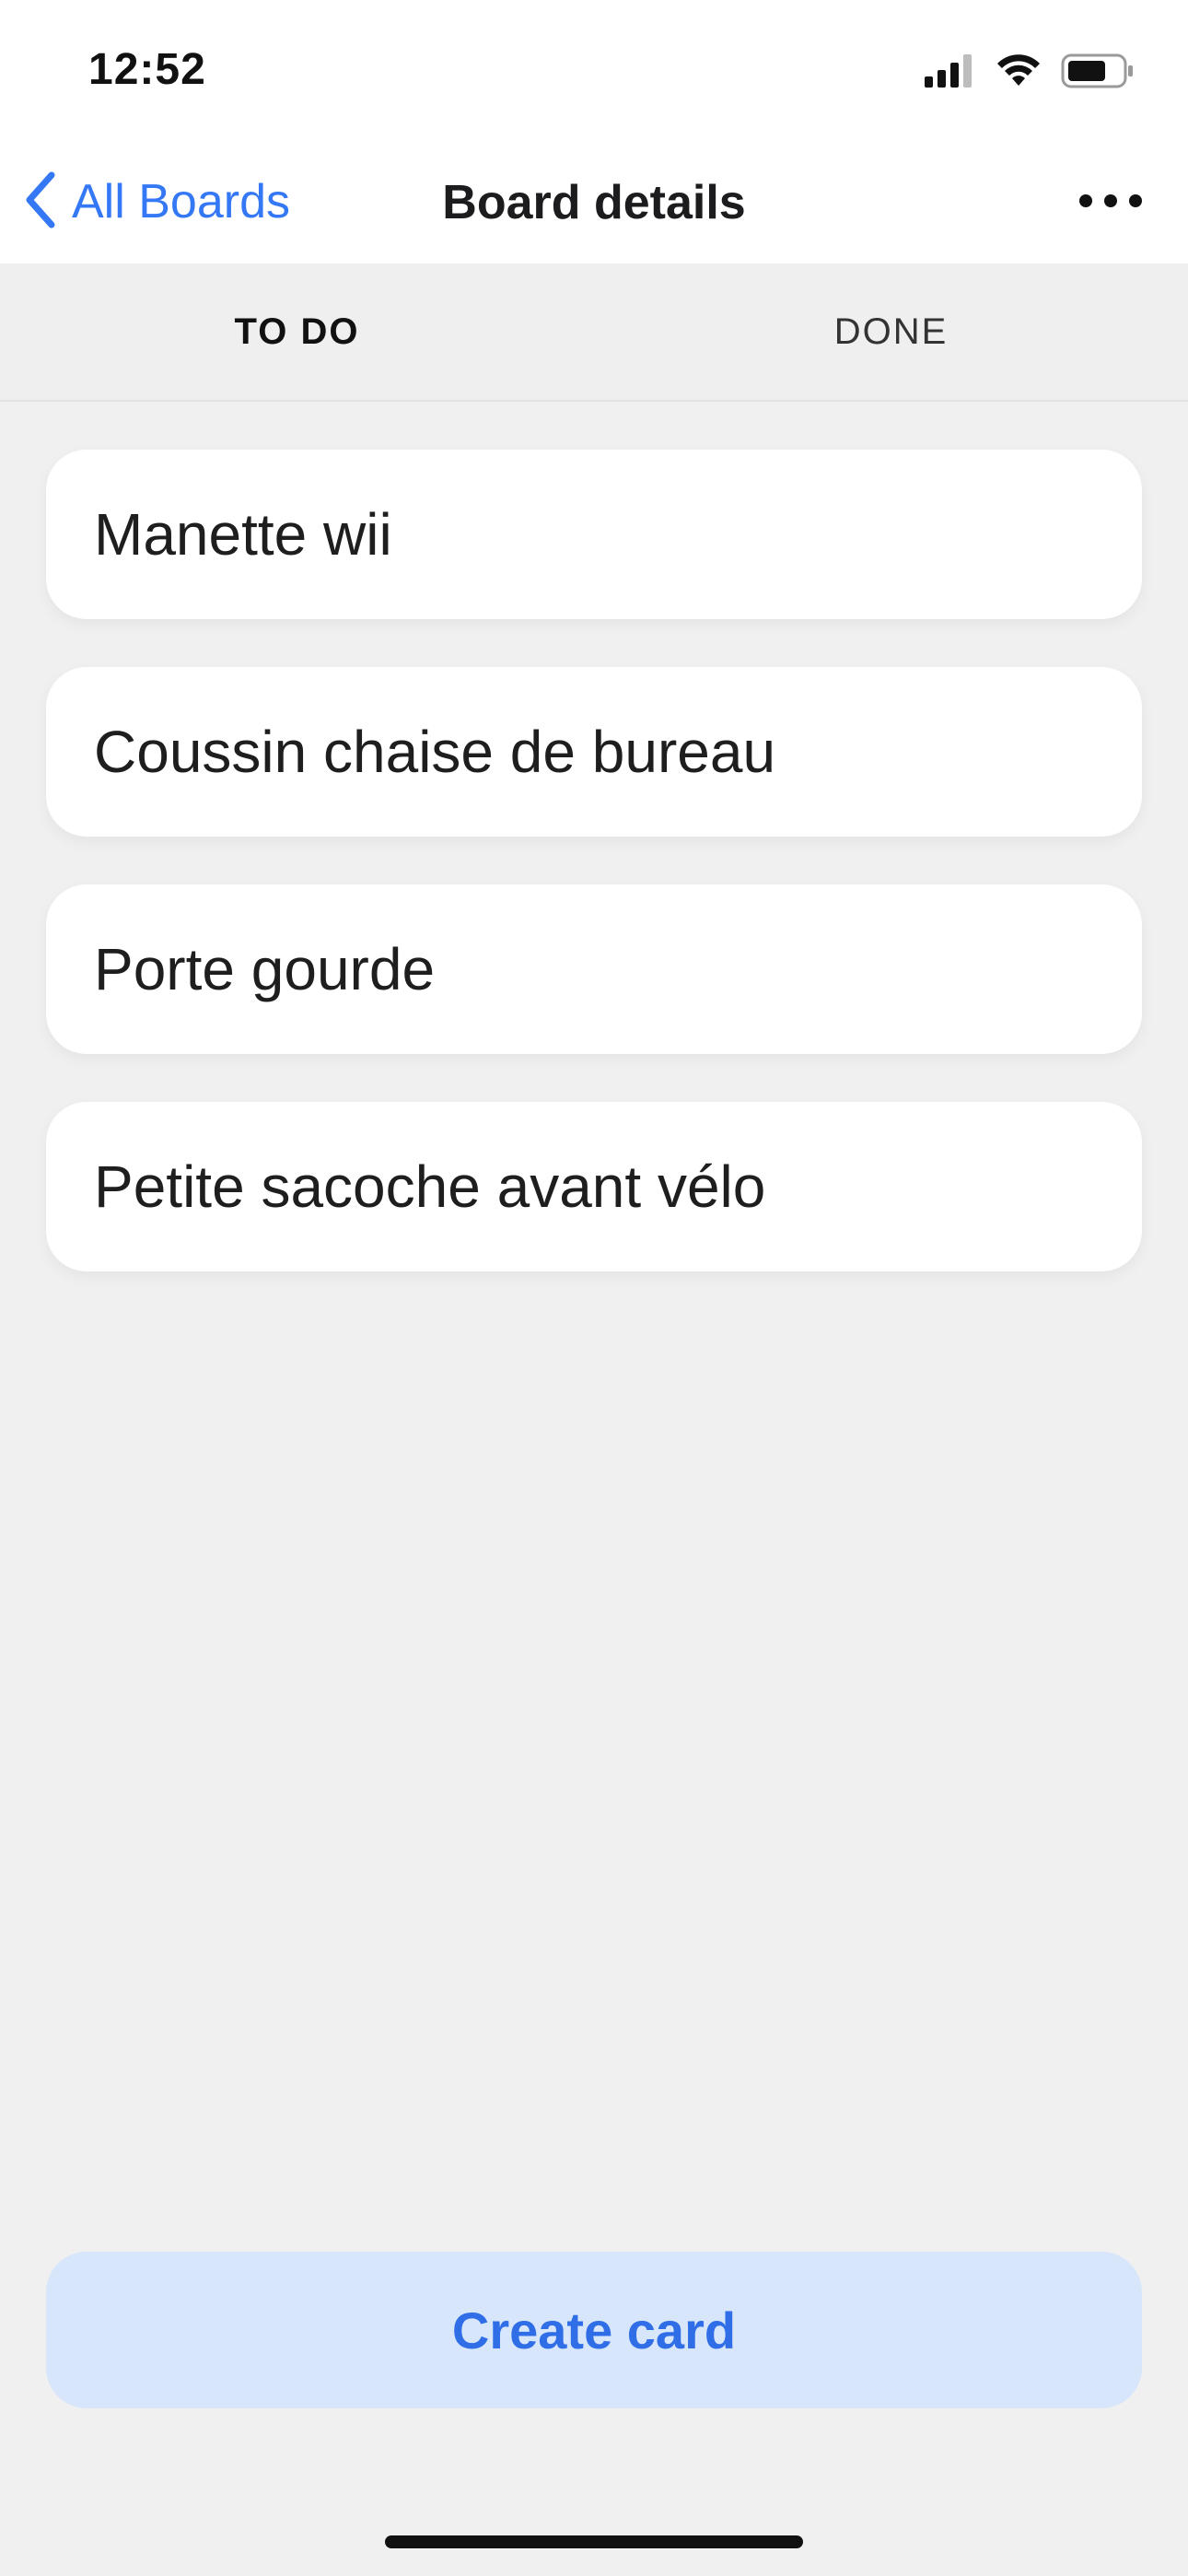  I want to click on status-bar: 12:52, so click(594, 69).